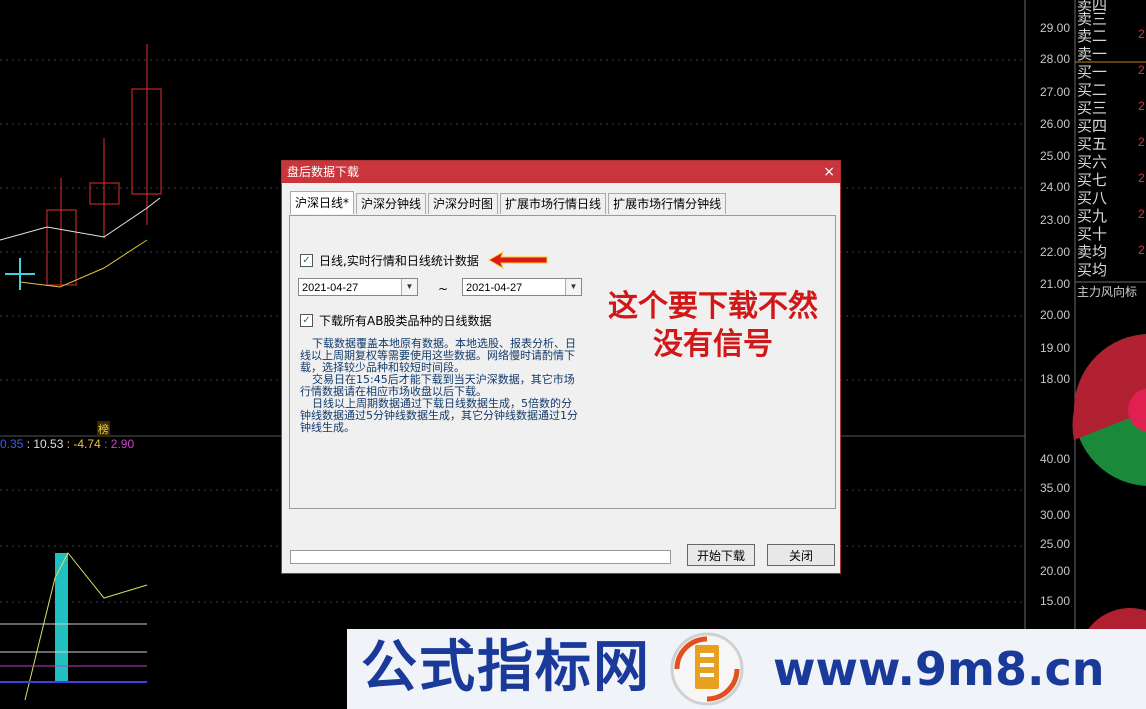  I want to click on date-from-picker: 2021-04-27 ▼, so click(358, 287).